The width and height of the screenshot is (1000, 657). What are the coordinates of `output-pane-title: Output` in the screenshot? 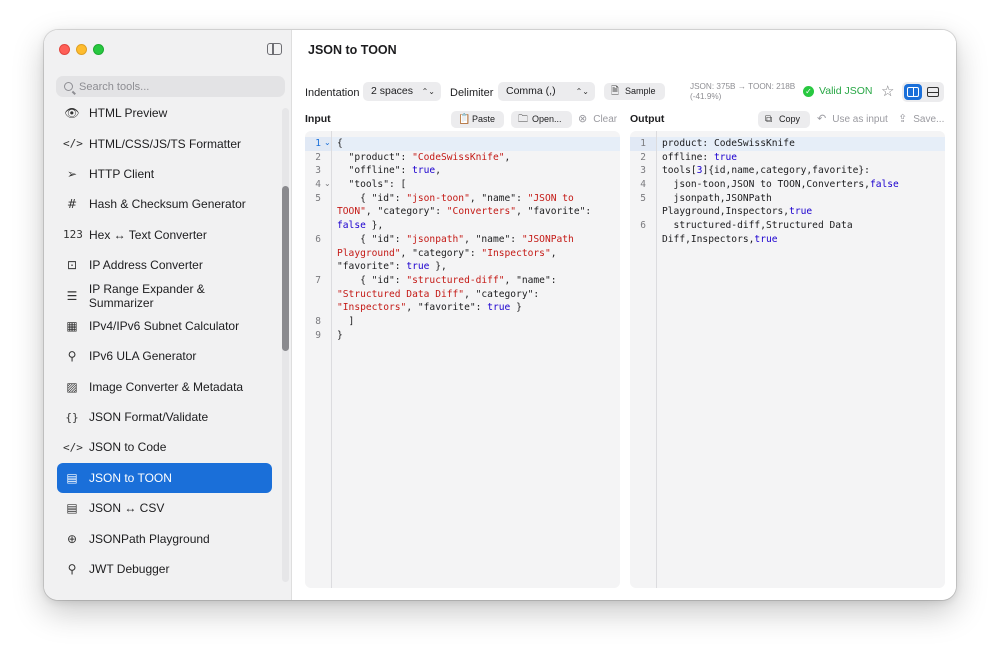 It's located at (647, 119).